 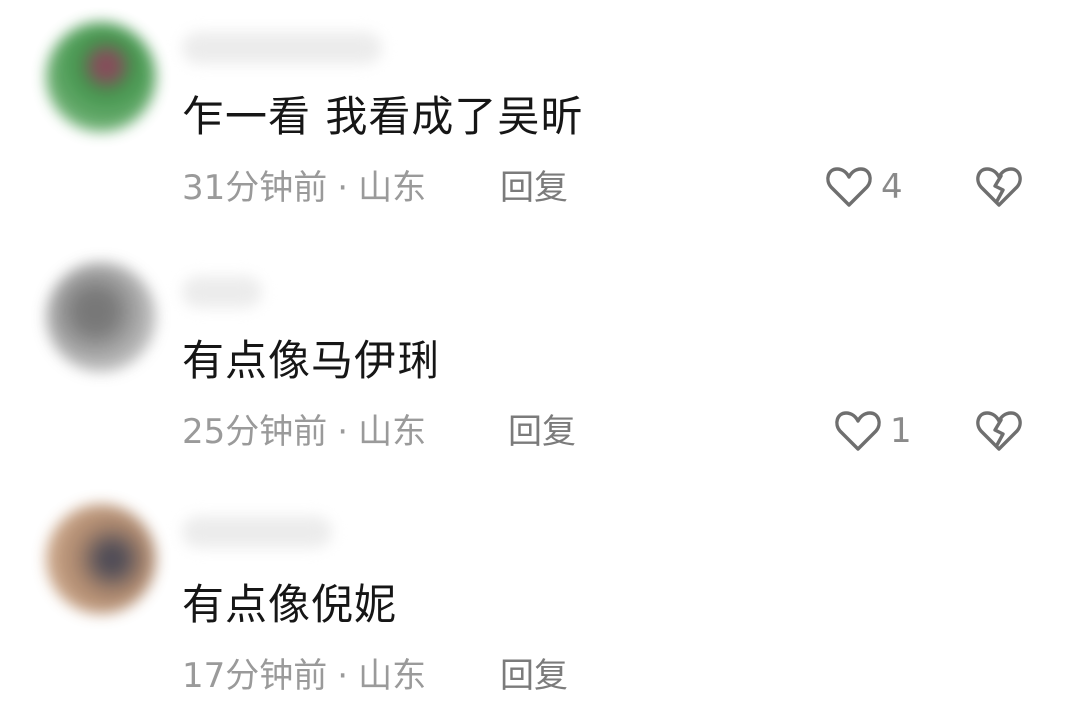 I want to click on comment-meta: 17分钟前 · 山东, so click(x=304, y=676).